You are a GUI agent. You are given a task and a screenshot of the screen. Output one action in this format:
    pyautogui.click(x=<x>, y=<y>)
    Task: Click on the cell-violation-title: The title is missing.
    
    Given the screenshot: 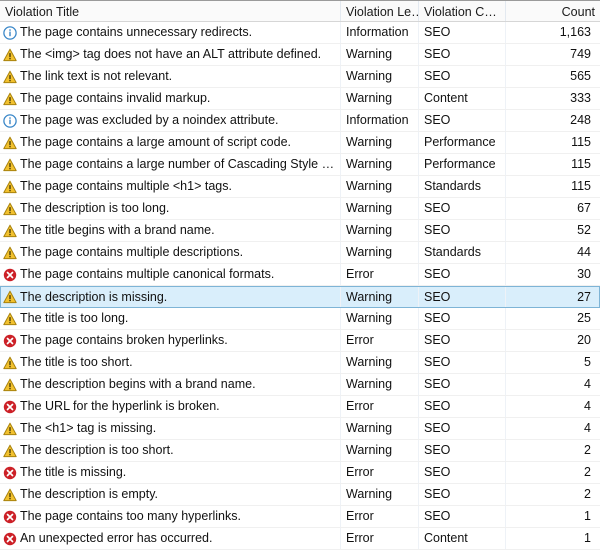 What is the action you would take?
    pyautogui.click(x=170, y=472)
    